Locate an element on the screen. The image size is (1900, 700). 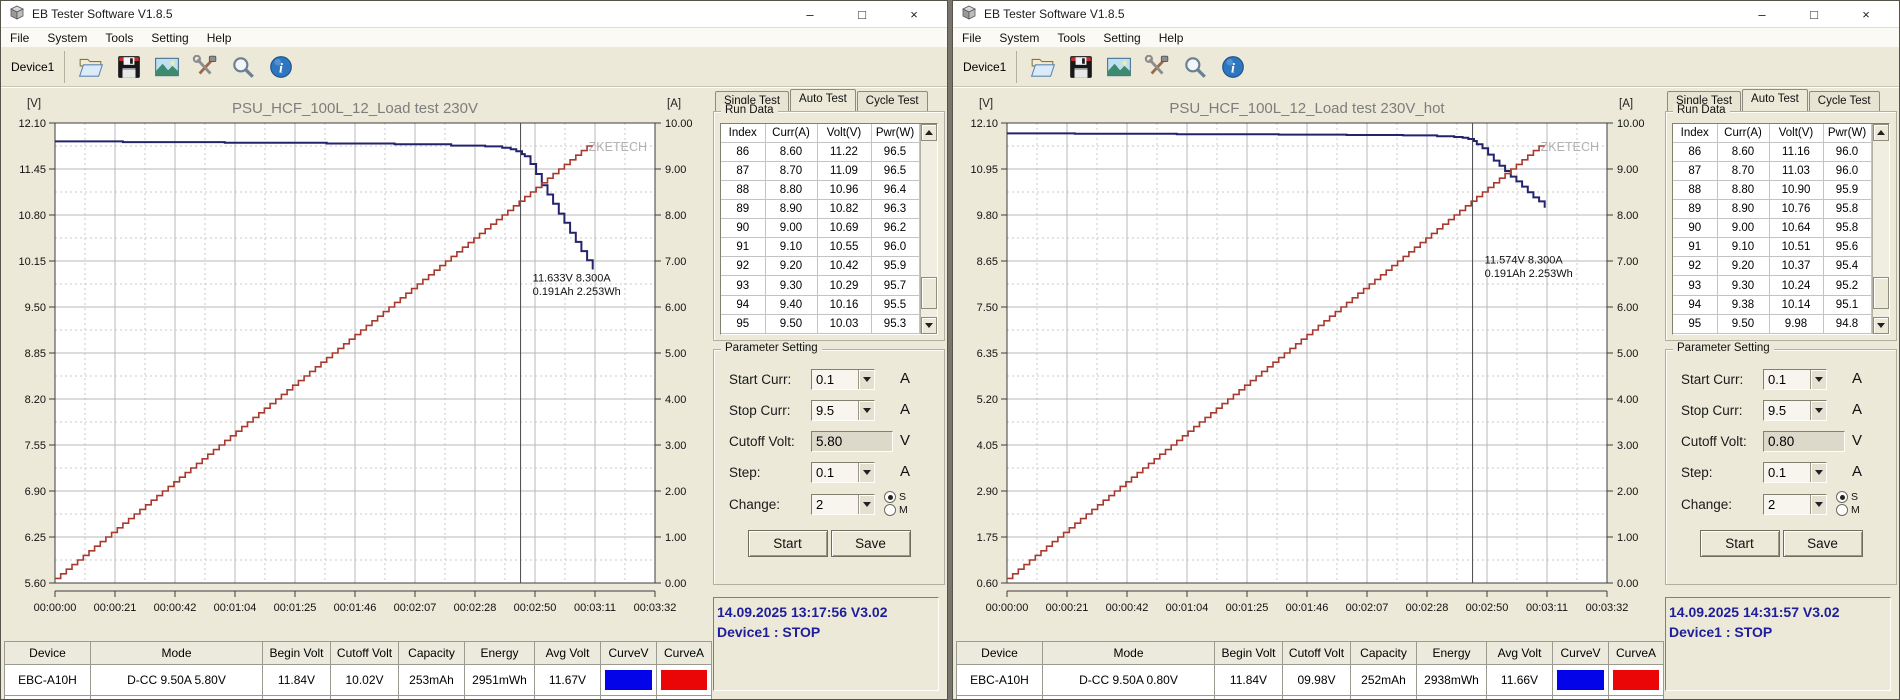
toolbar: Device1 i is located at coordinates (474, 67).